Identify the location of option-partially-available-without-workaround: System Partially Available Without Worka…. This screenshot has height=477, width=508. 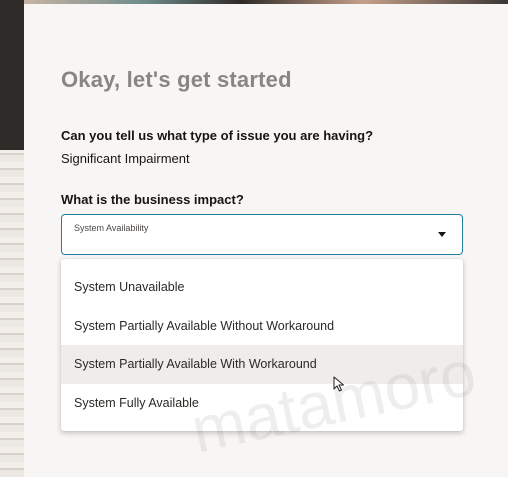
(262, 326).